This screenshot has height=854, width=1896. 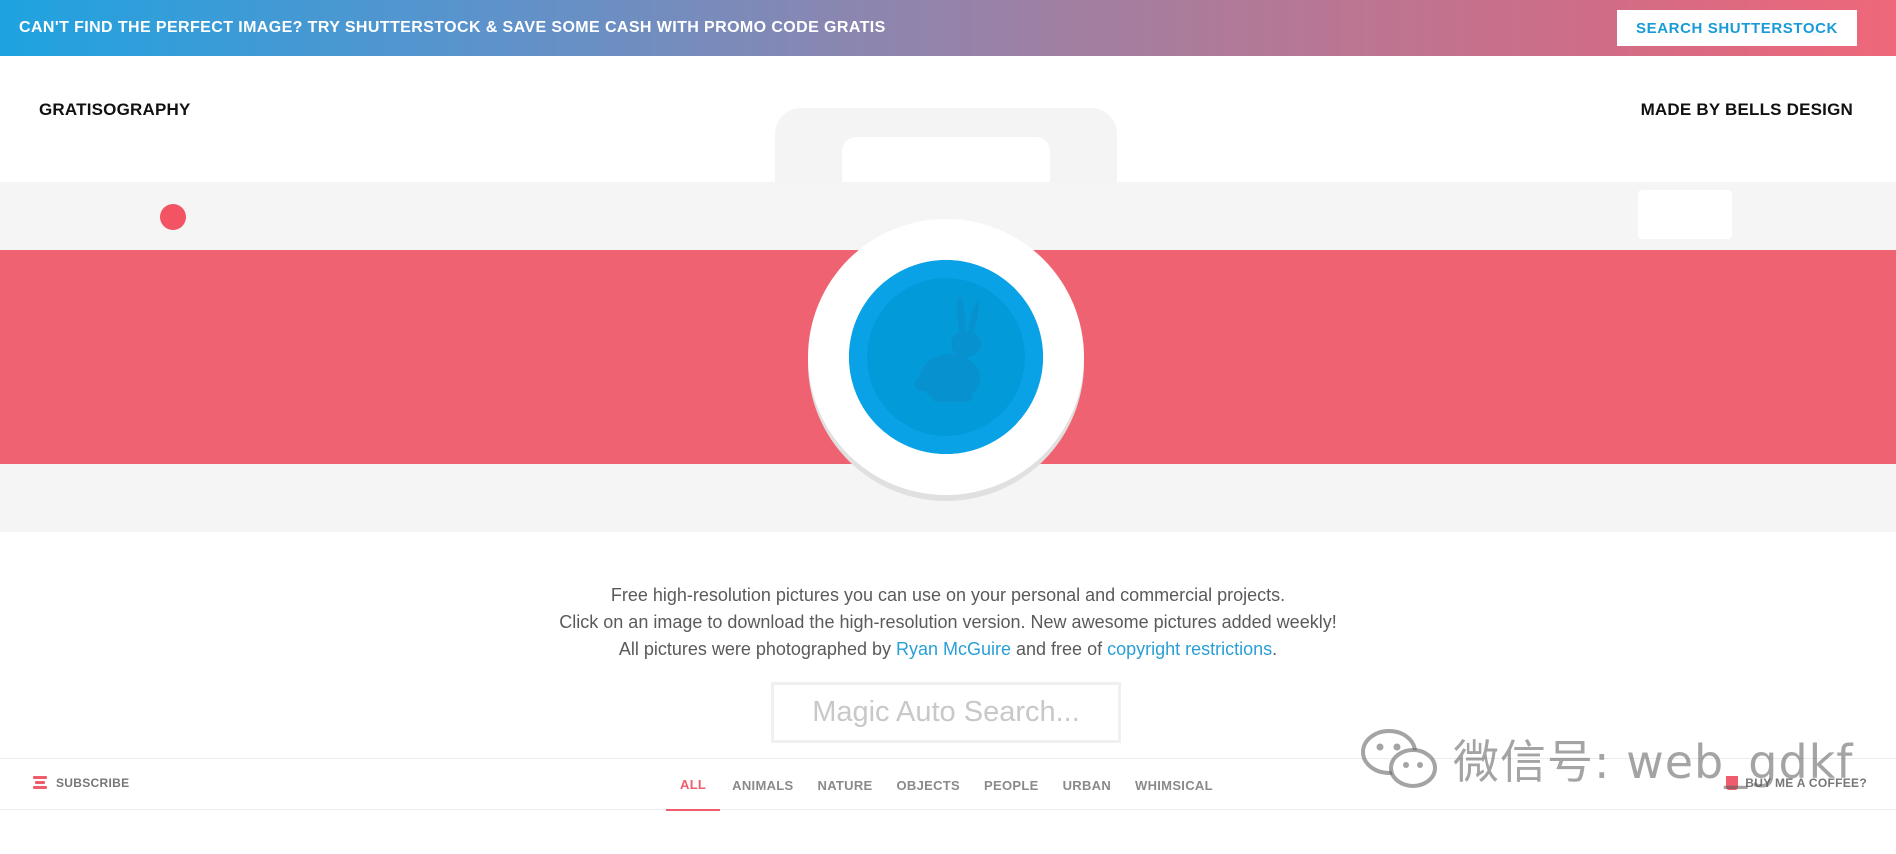 What do you see at coordinates (946, 162) in the screenshot?
I see `camera-top-handle-inner` at bounding box center [946, 162].